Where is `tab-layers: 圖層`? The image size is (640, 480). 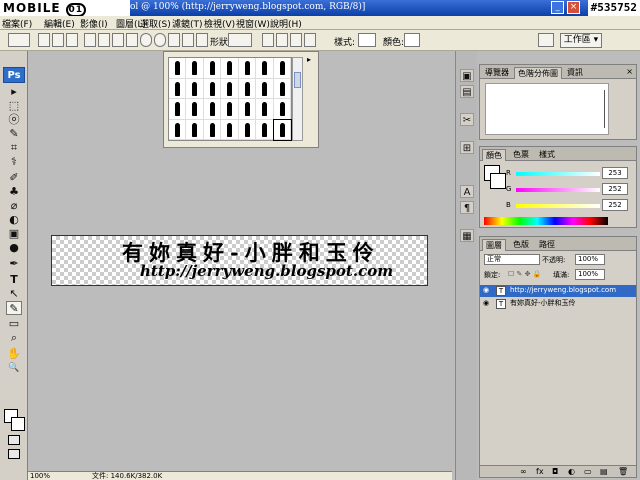
tab-layers: 圖層 is located at coordinates (494, 245).